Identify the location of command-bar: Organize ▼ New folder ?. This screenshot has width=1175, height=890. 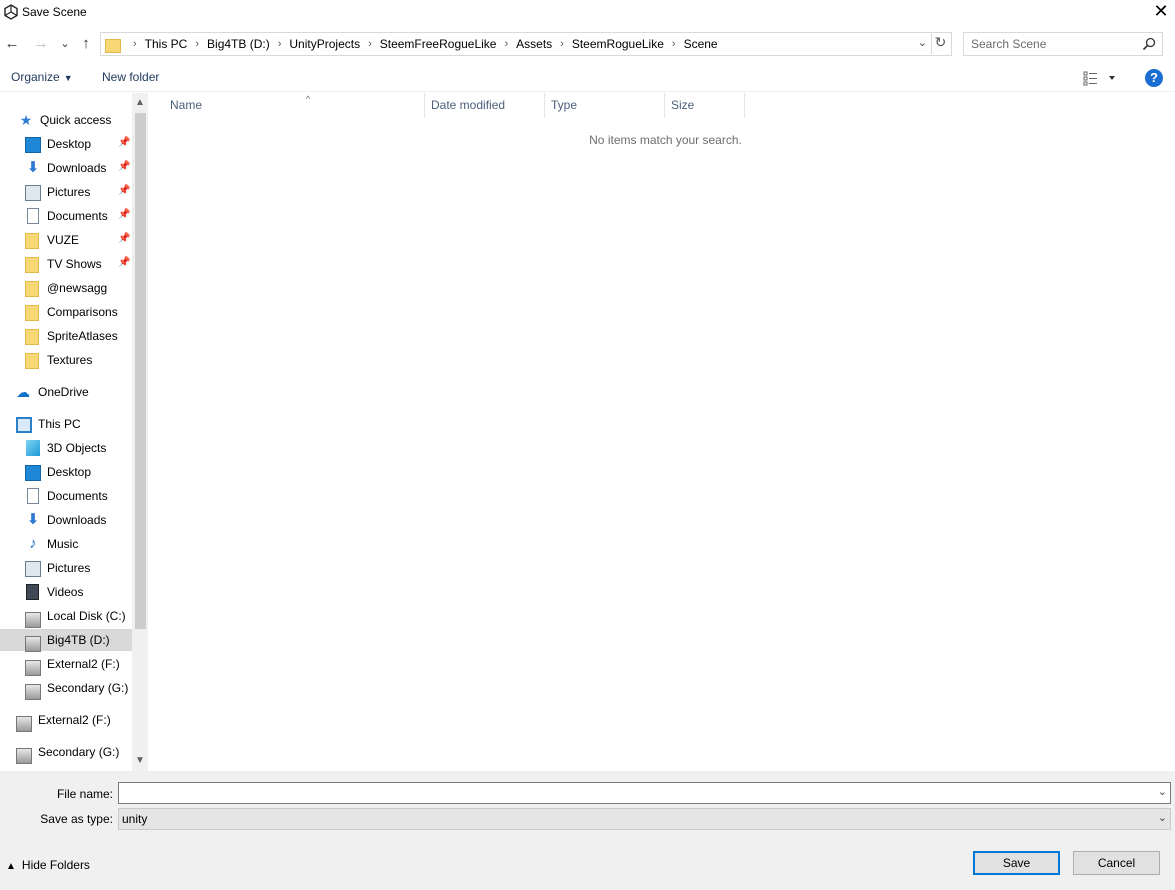
(587, 77).